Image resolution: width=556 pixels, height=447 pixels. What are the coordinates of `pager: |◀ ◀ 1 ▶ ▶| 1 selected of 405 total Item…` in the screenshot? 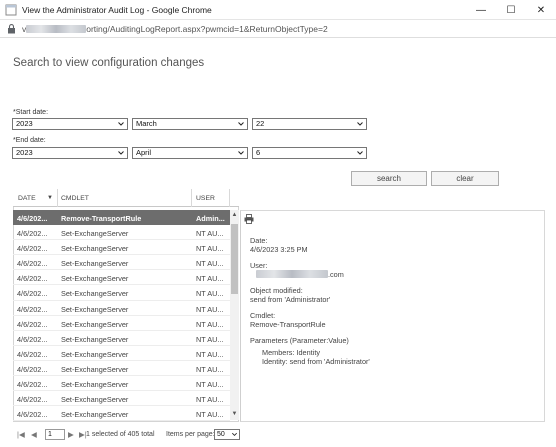 It's located at (278, 435).